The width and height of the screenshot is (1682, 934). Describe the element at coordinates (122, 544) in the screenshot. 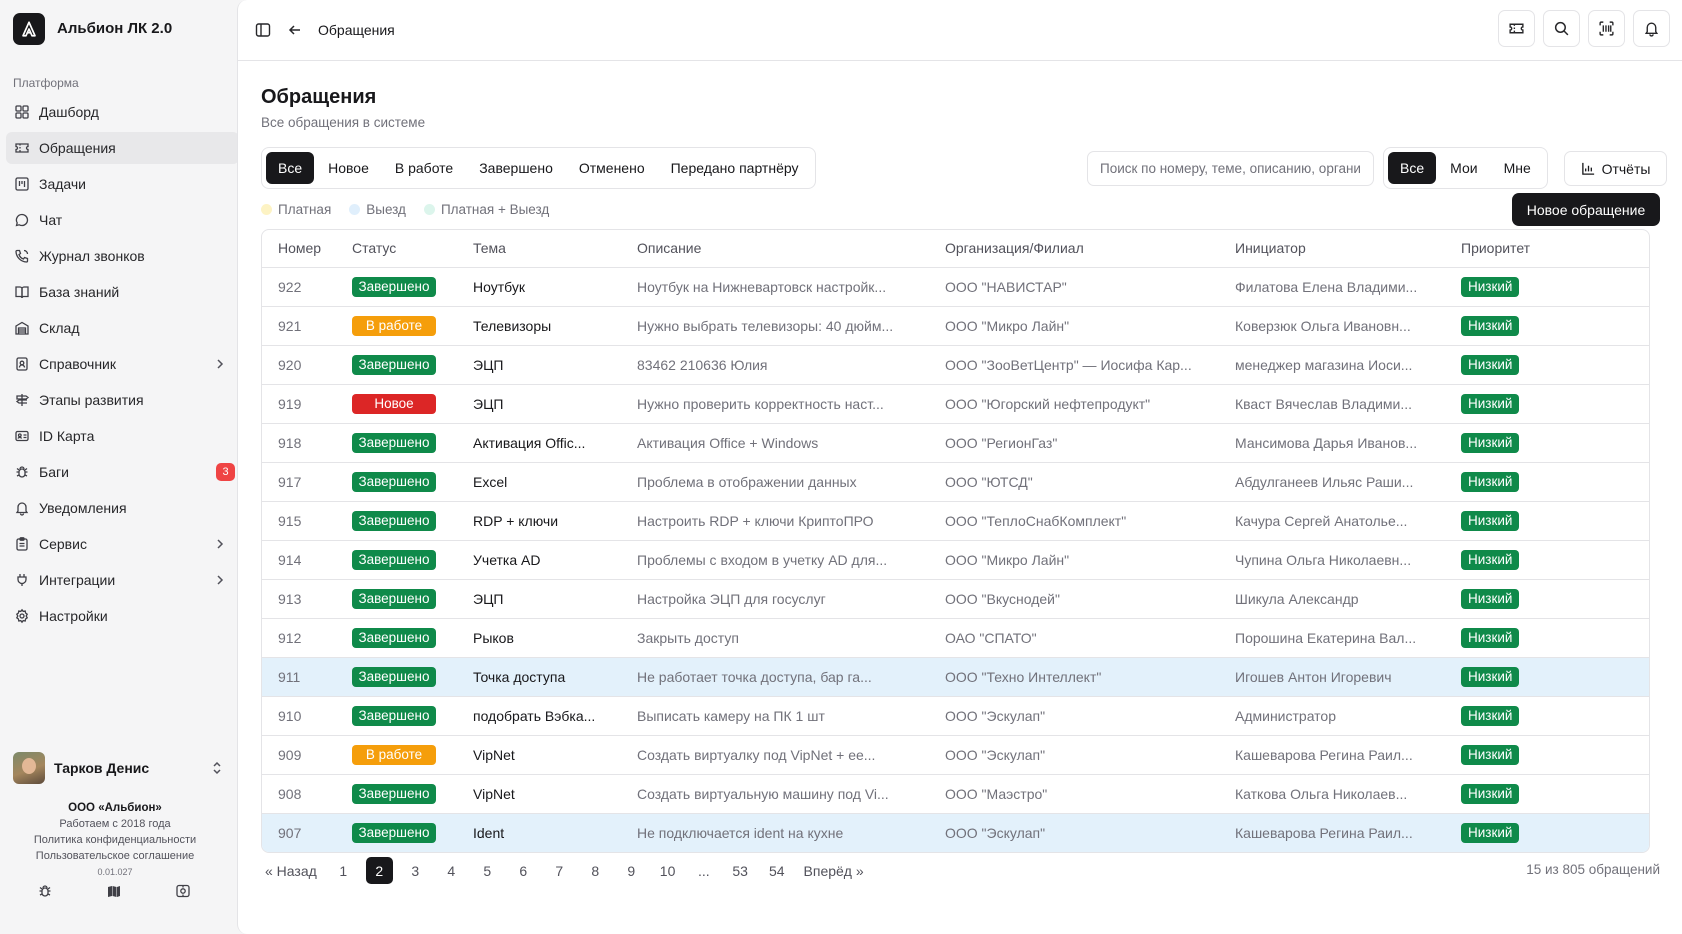

I see `sidebar-item-service: Сервис` at that location.